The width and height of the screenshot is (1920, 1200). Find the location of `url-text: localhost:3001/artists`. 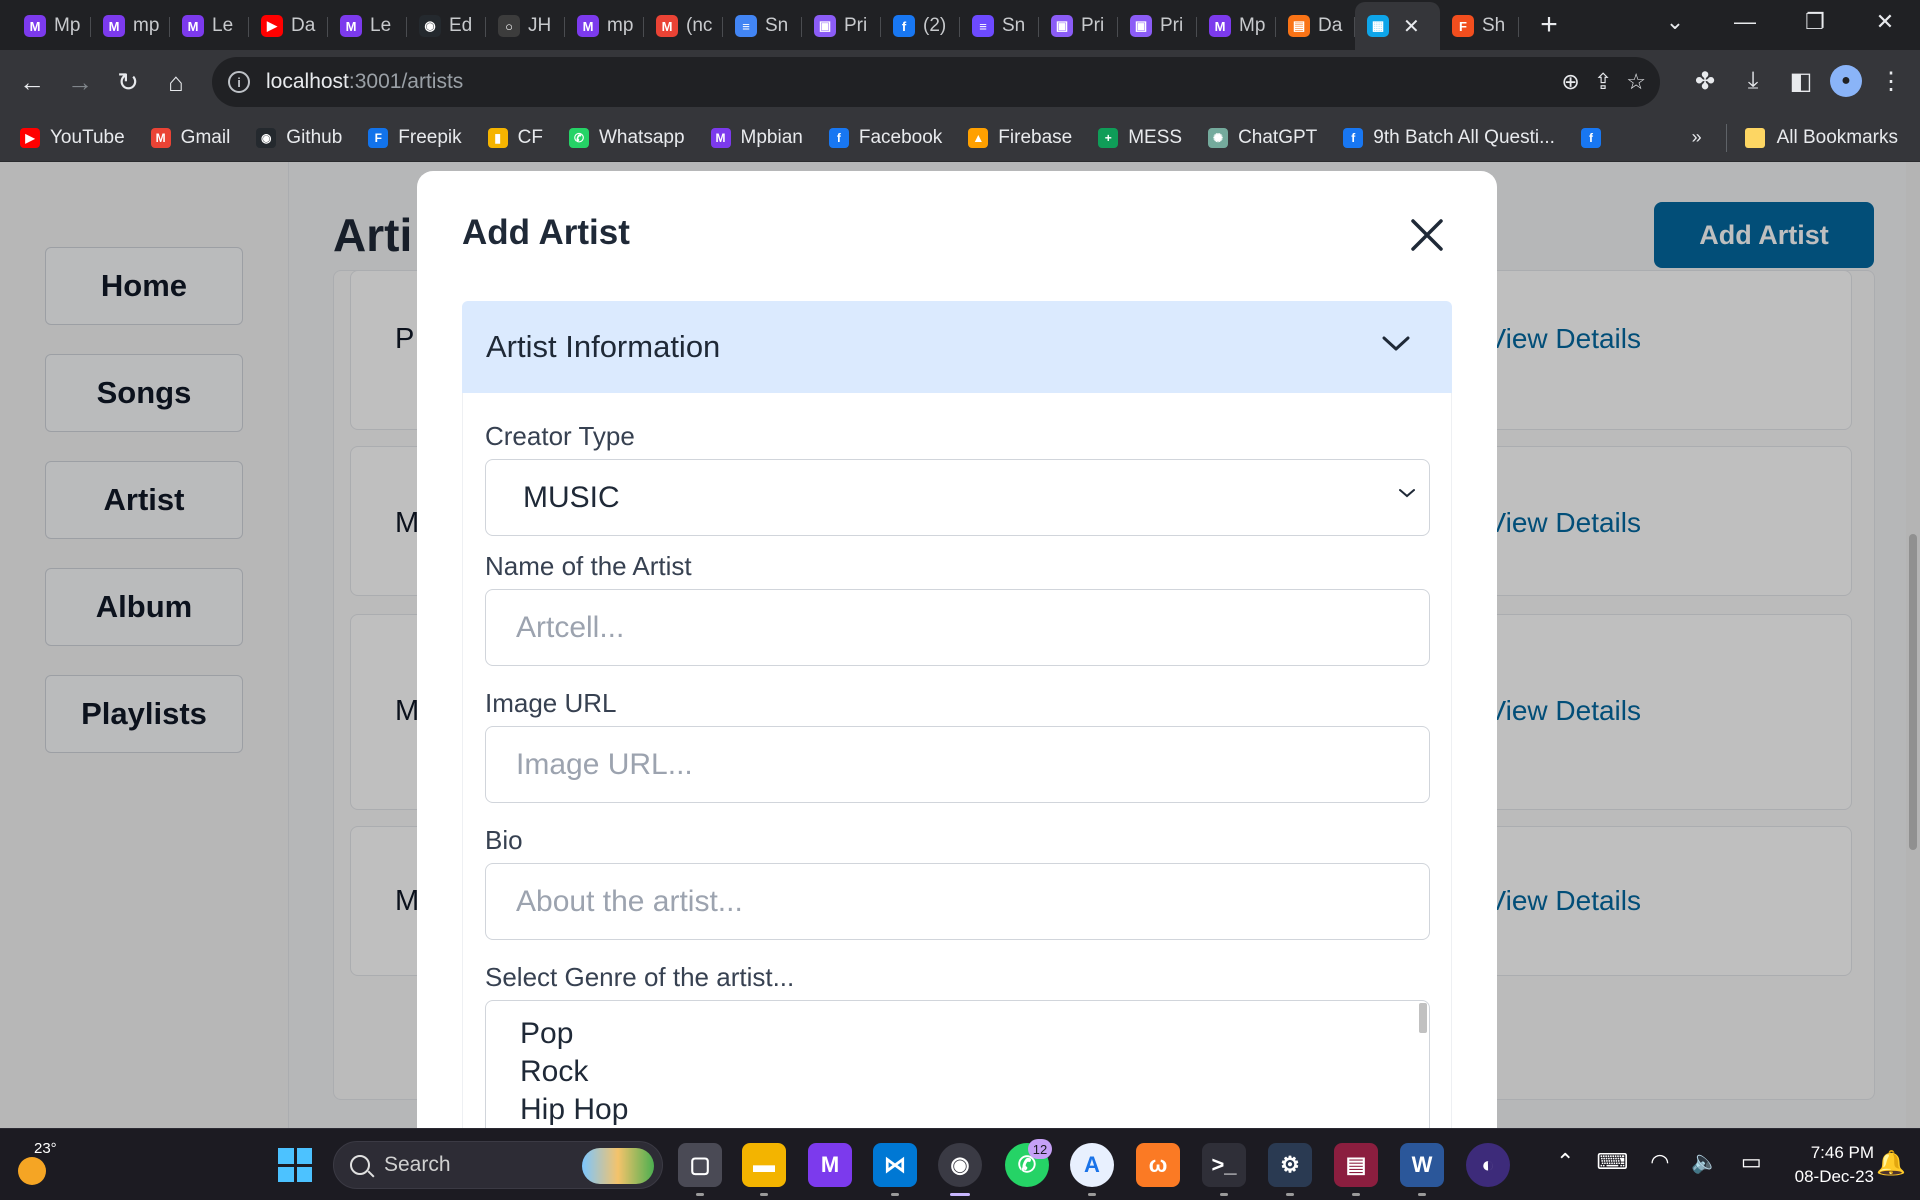

url-text: localhost:3001/artists is located at coordinates (364, 82).